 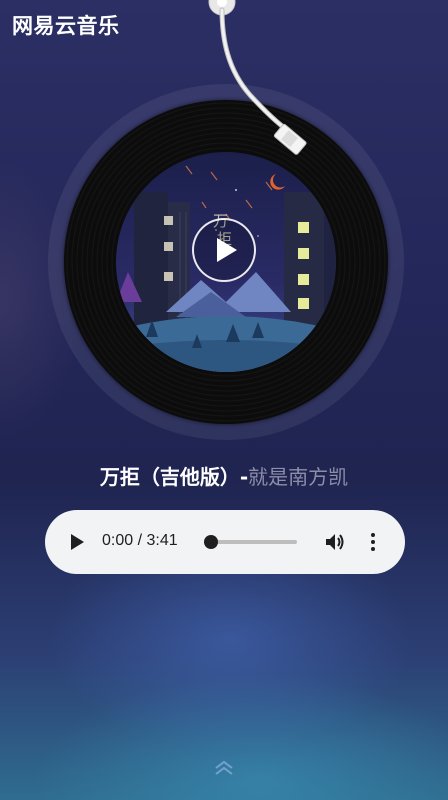 I want to click on play-button, so click(x=224, y=250).